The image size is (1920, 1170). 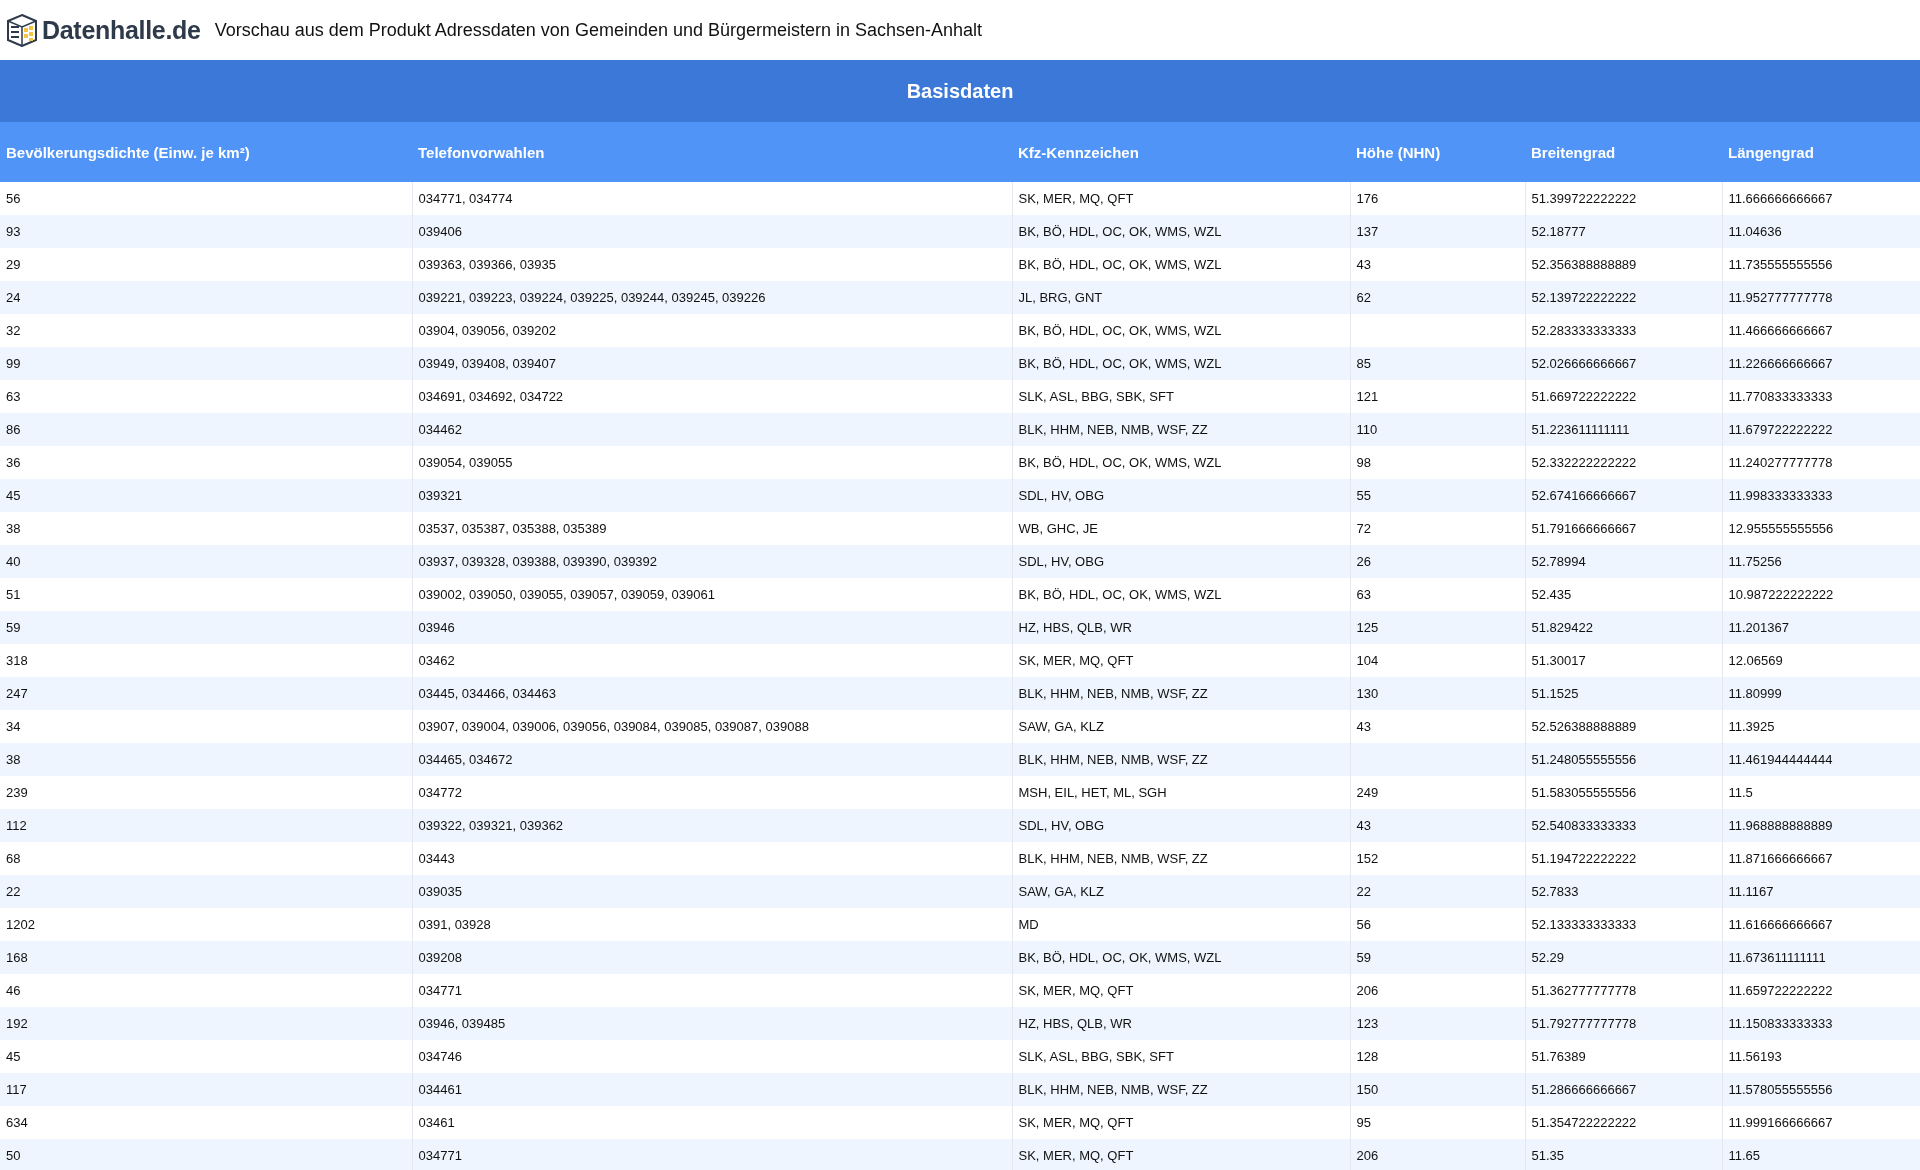 What do you see at coordinates (206, 627) in the screenshot?
I see `table-cell: 59` at bounding box center [206, 627].